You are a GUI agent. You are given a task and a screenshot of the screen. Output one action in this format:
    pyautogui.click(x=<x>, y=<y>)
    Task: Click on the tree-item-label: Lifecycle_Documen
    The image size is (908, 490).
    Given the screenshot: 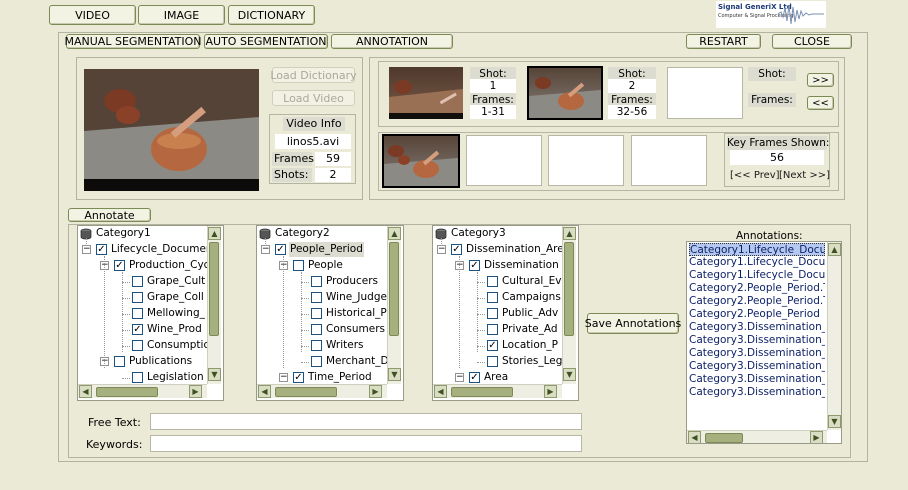 What is the action you would take?
    pyautogui.click(x=162, y=249)
    